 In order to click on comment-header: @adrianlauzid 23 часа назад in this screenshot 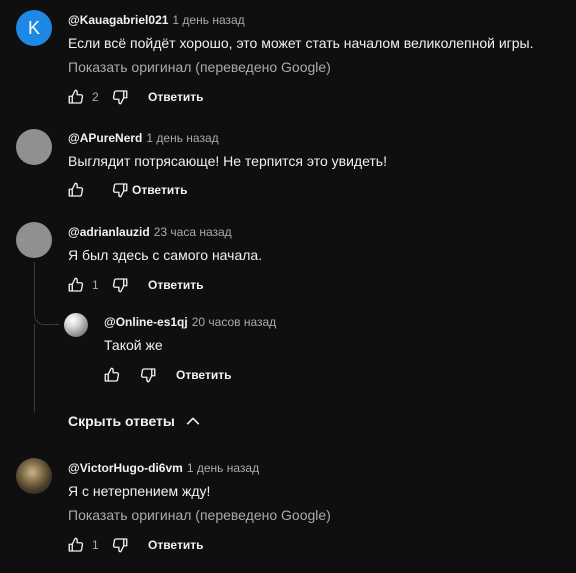, I will do `click(150, 232)`.